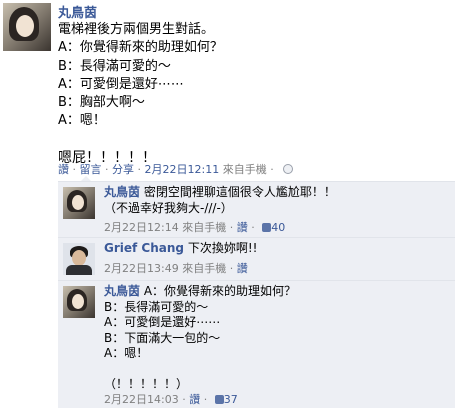 The width and height of the screenshot is (459, 409). What do you see at coordinates (63, 169) in the screenshot?
I see `like-link: 讚` at bounding box center [63, 169].